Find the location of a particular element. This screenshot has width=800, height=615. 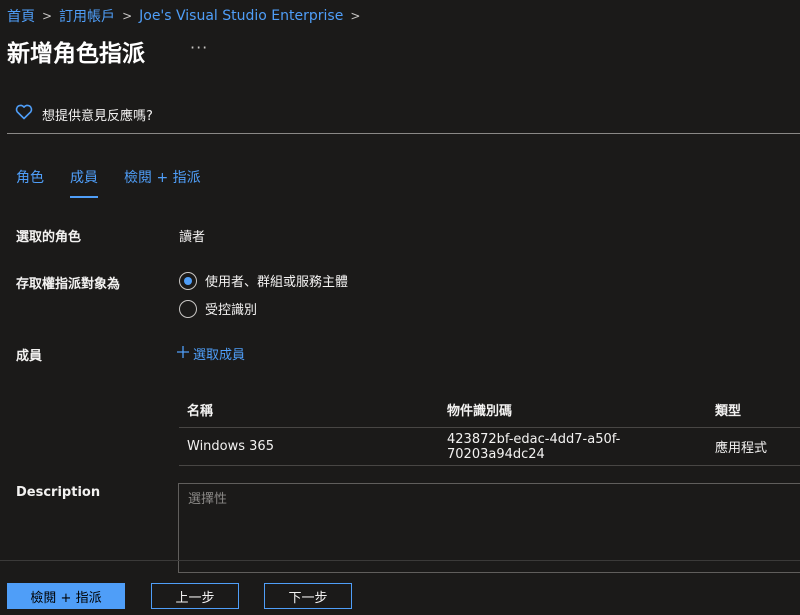

column-header-name: 名稱 is located at coordinates (313, 409).